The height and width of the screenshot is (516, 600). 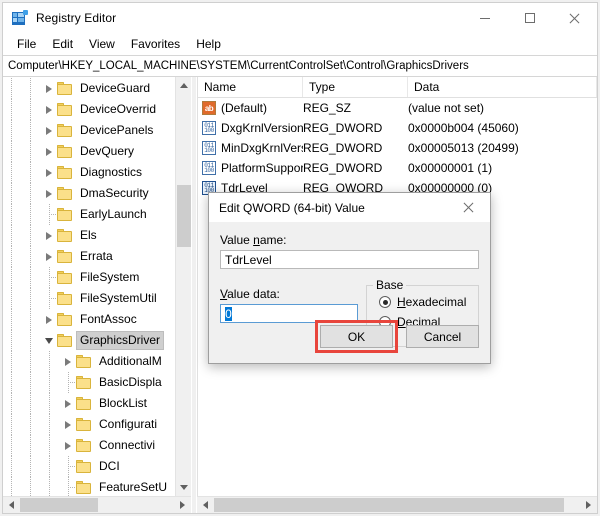 What do you see at coordinates (356, 336) in the screenshot?
I see `ok-button: OK` at bounding box center [356, 336].